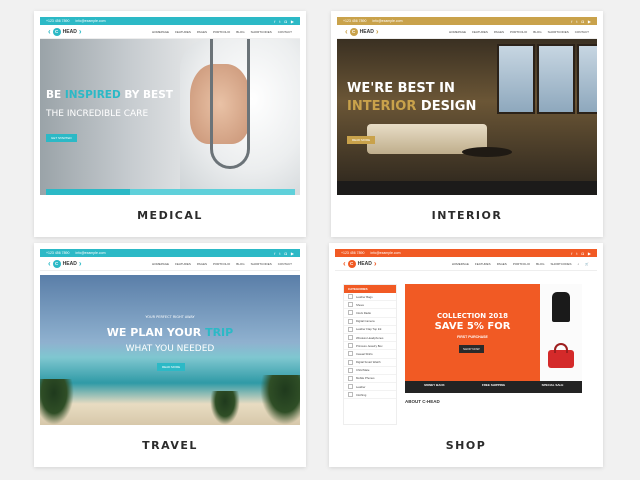  What do you see at coordinates (170, 445) in the screenshot?
I see `card-caption: TRAVEL` at bounding box center [170, 445].